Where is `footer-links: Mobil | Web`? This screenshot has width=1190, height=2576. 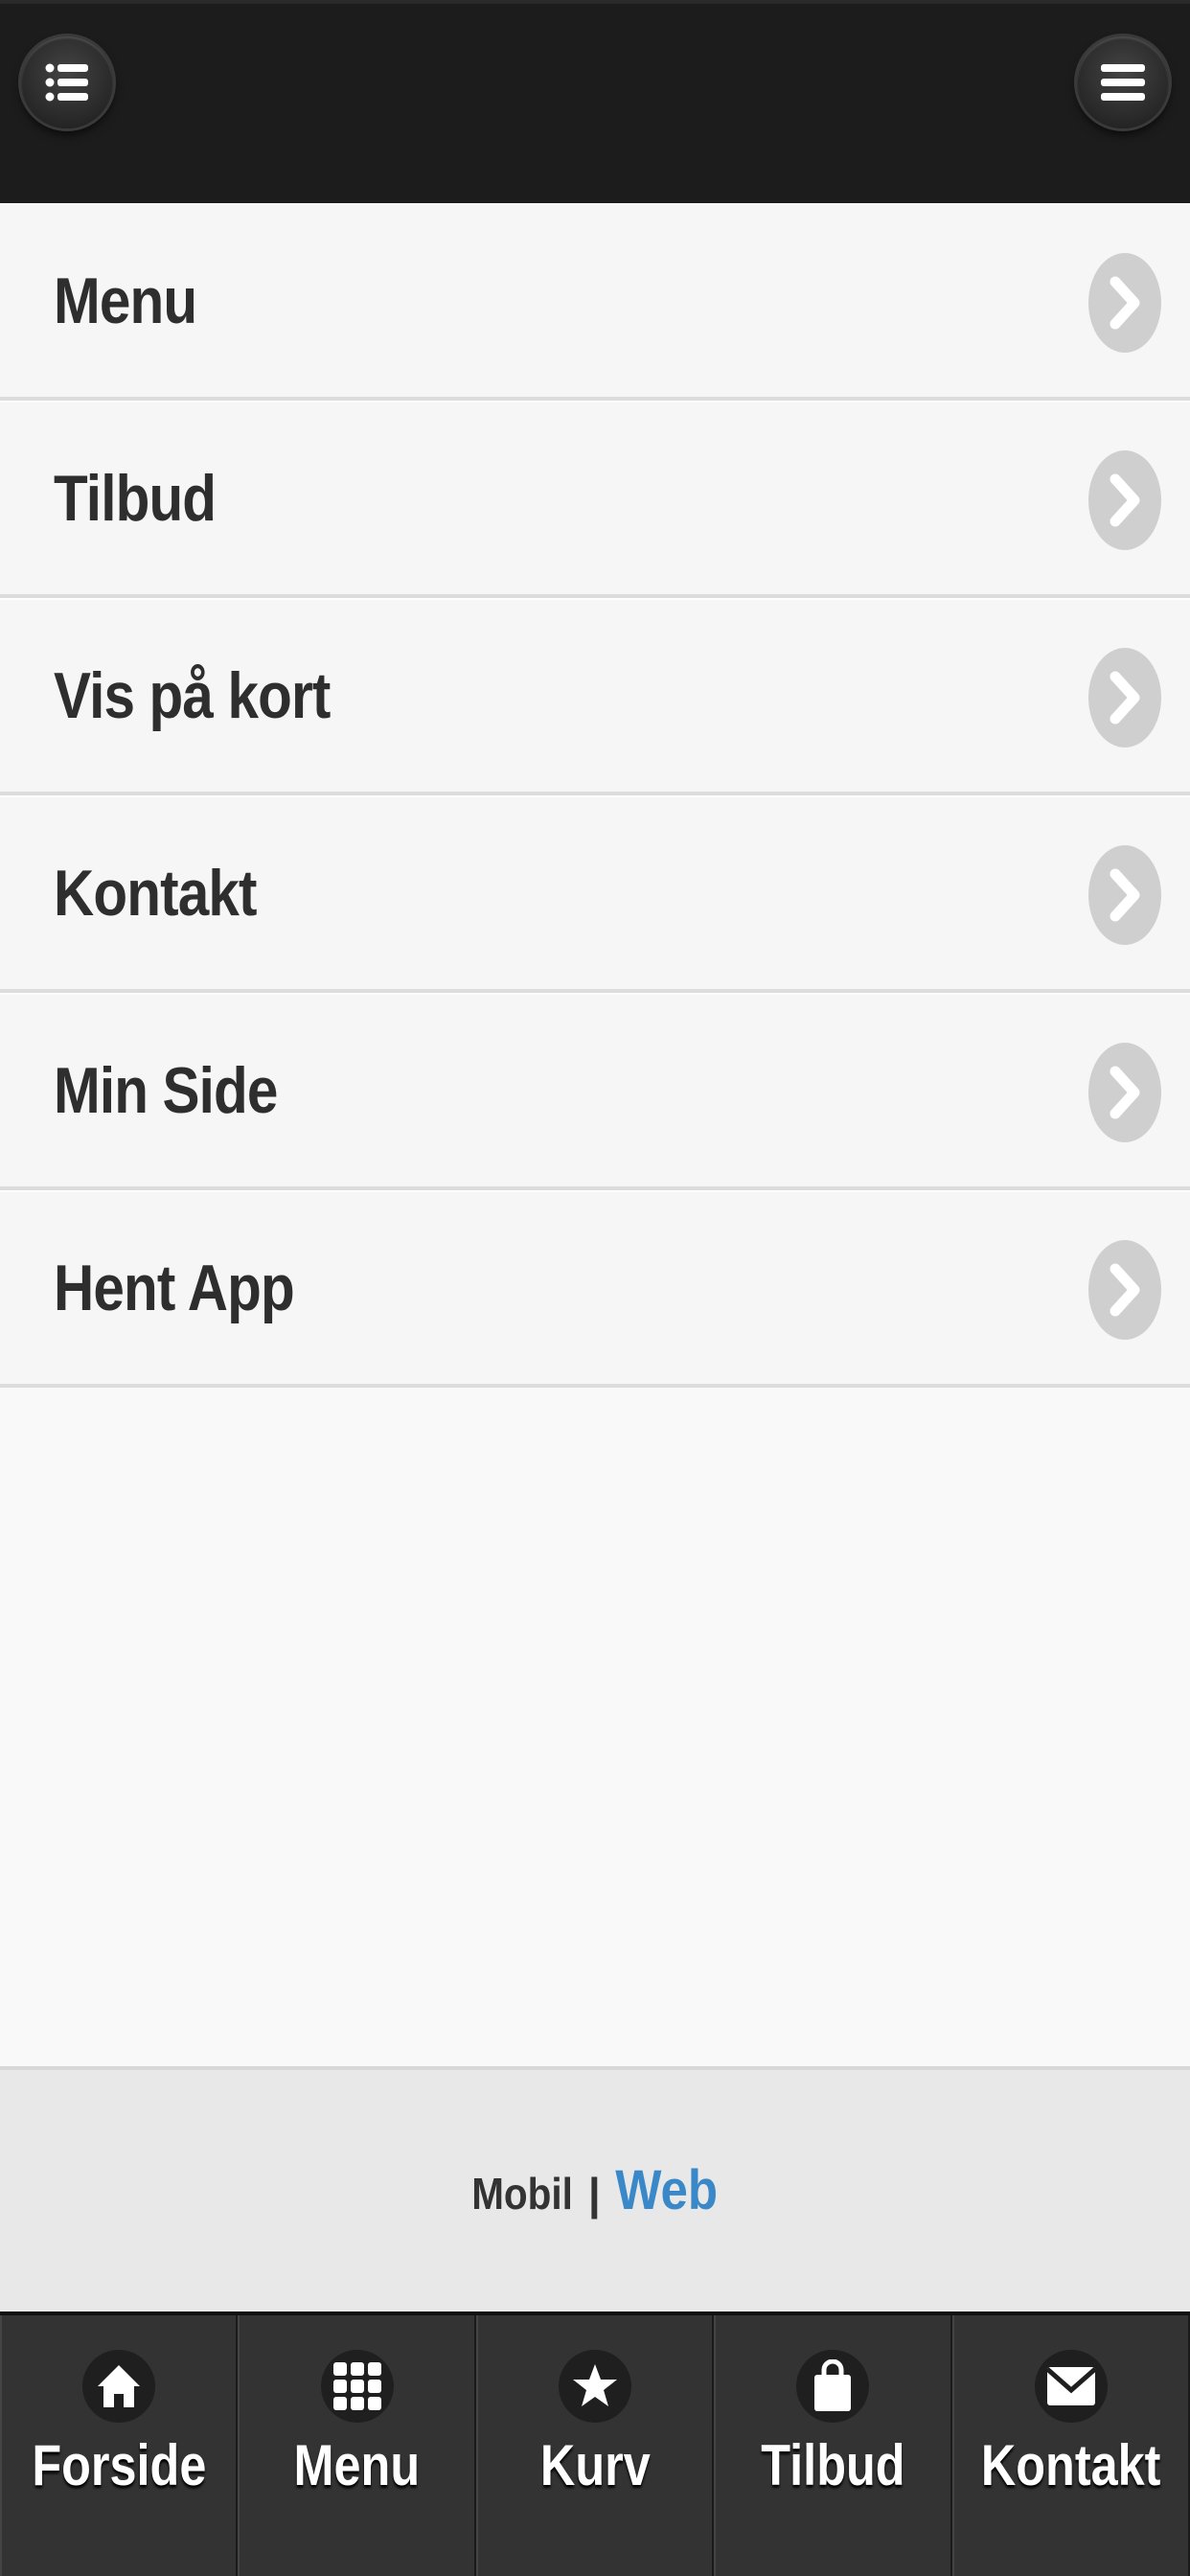 footer-links: Mobil | Web is located at coordinates (595, 2190).